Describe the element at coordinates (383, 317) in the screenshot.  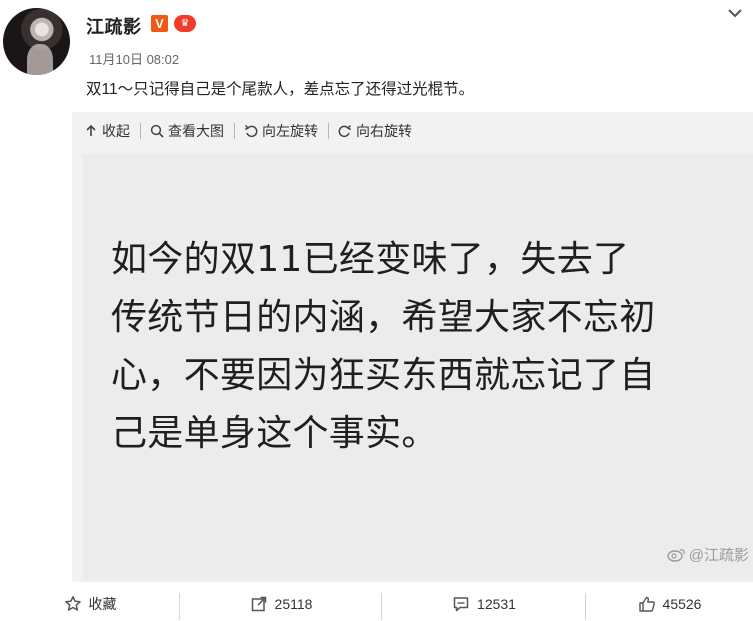
I see `image-text-line: 传统节日的内涵，希望大家不忘初` at that location.